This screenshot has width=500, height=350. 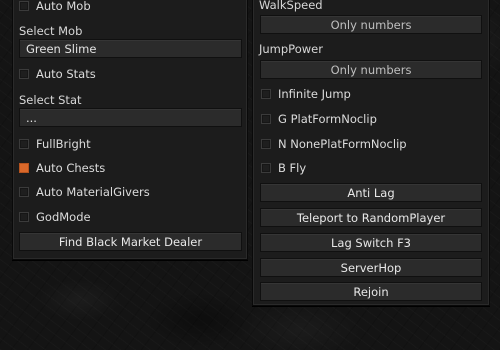 What do you see at coordinates (51, 31) in the screenshot?
I see `select-mob-label: Select Mob` at bounding box center [51, 31].